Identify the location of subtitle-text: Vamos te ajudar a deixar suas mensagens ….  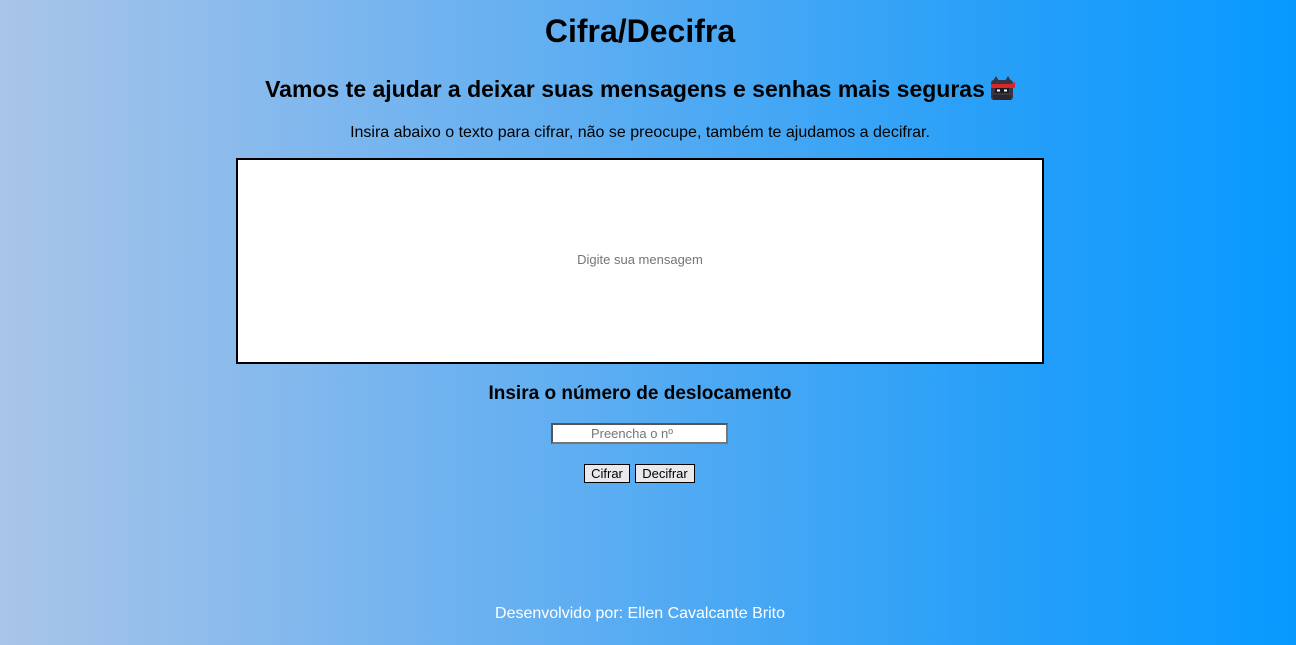
(625, 89).